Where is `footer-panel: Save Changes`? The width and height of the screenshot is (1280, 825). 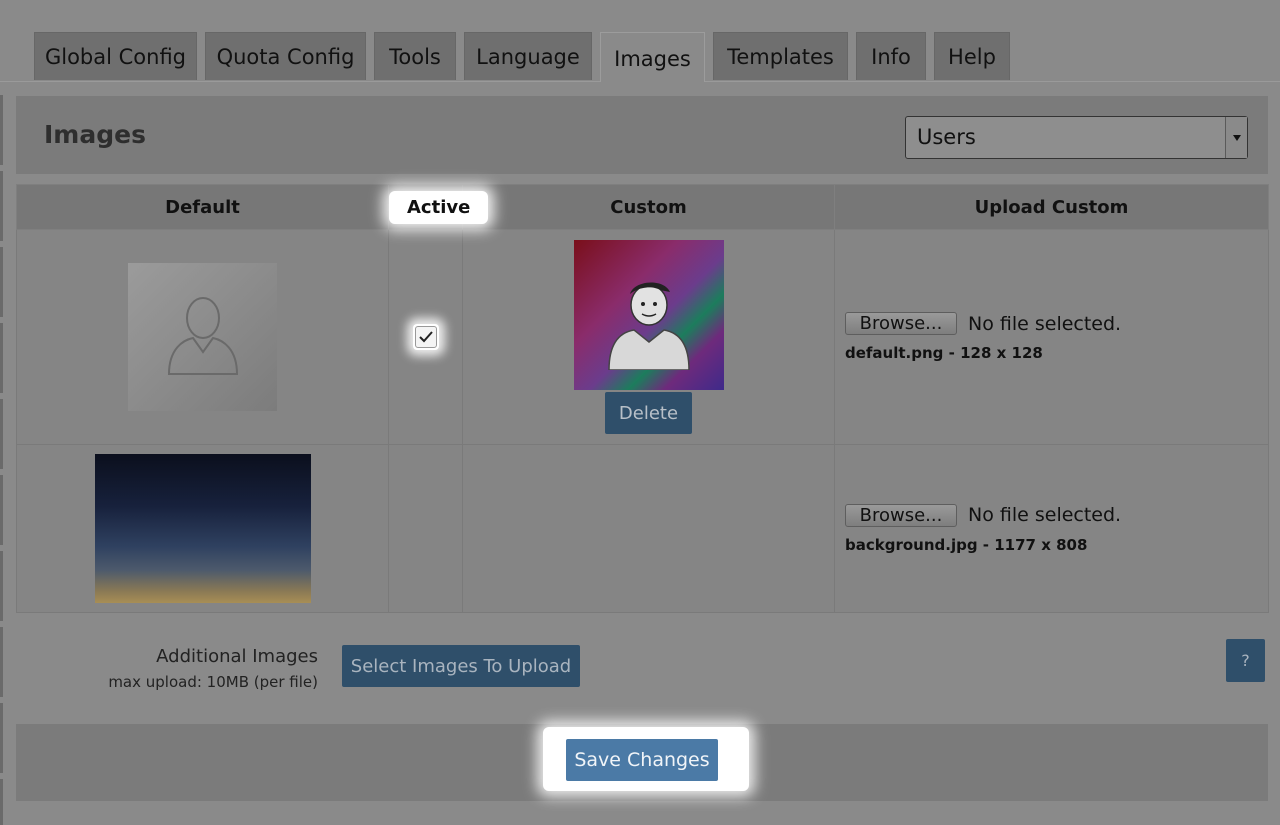
footer-panel: Save Changes is located at coordinates (642, 762).